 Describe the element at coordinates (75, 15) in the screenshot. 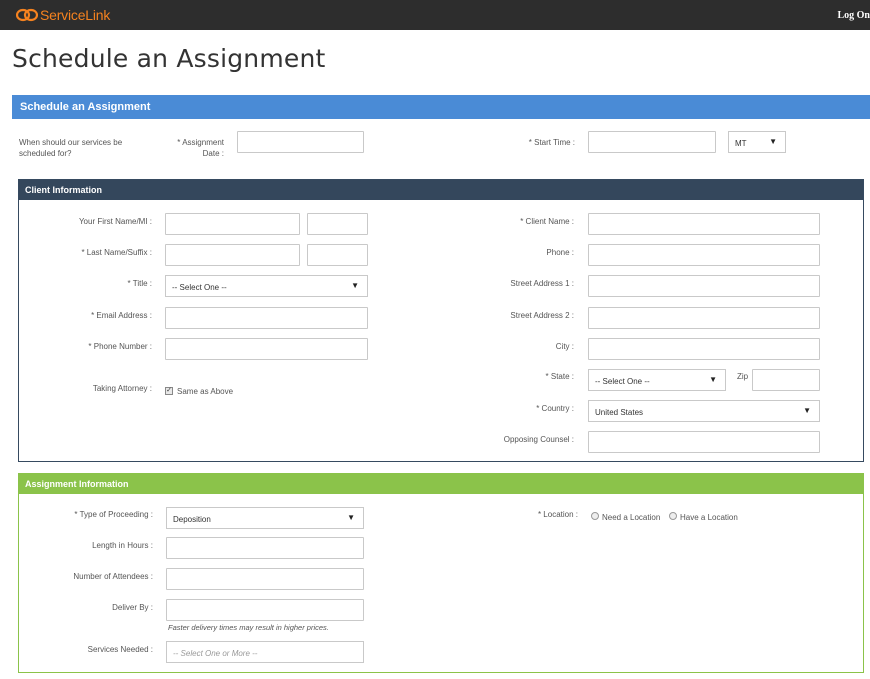

I see `brand-name: ServiceLink` at that location.